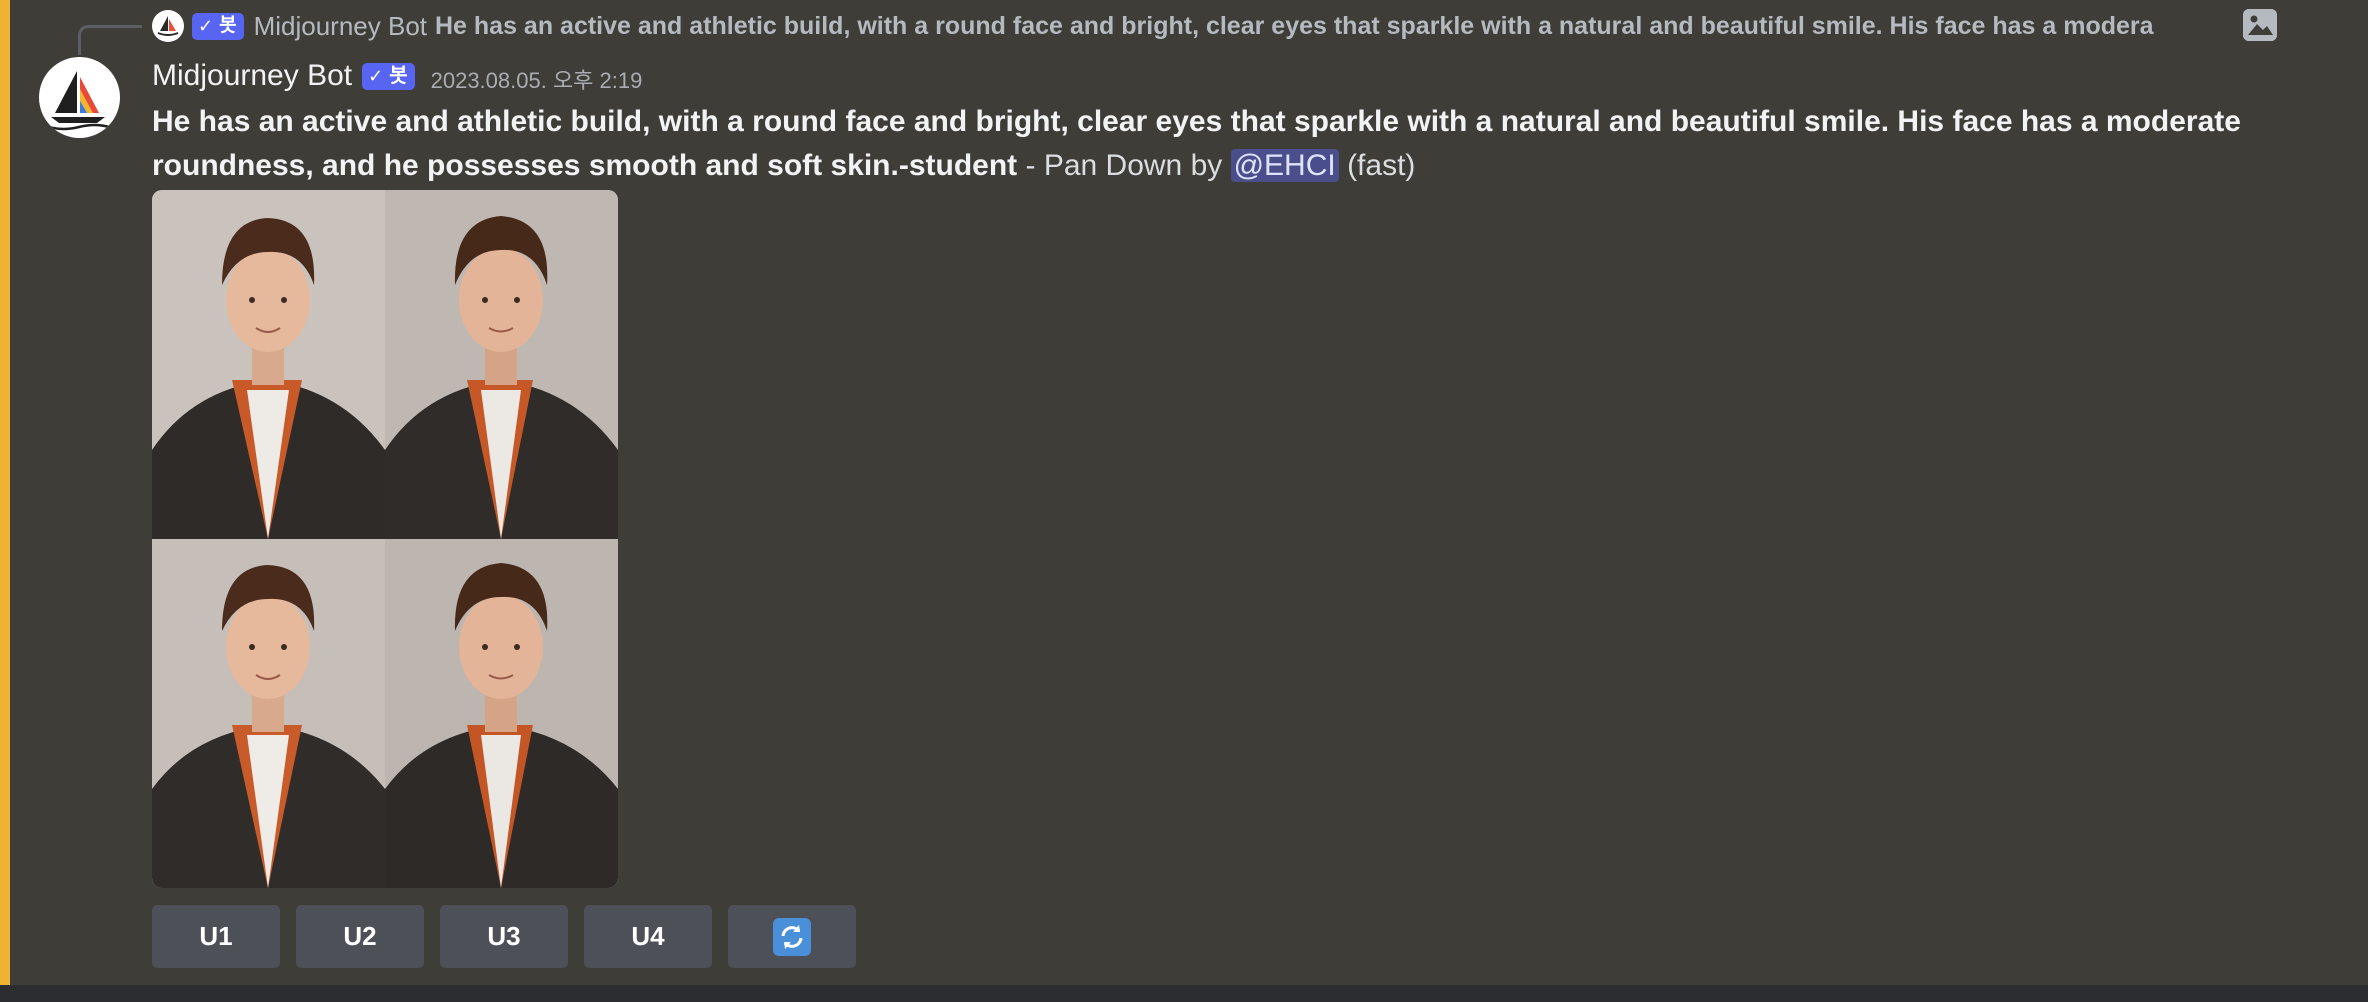  I want to click on timestamp: 2023.08.05. 오후 2:19, so click(537, 79).